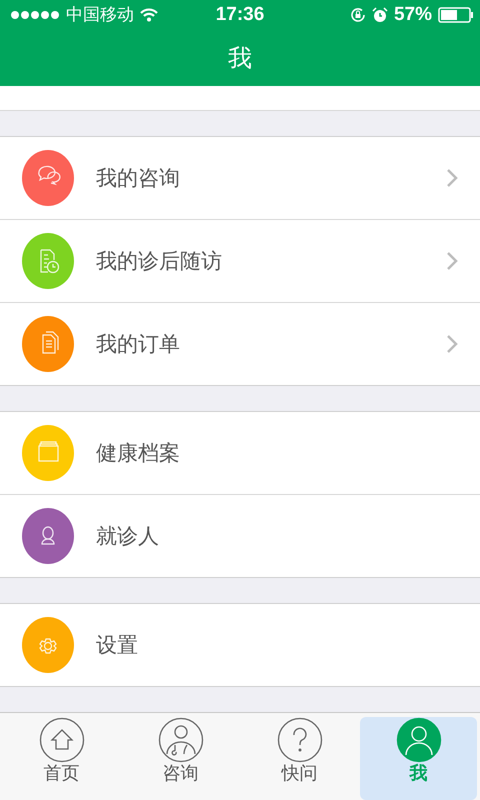 Image resolution: width=480 pixels, height=800 pixels. What do you see at coordinates (380, 14) in the screenshot?
I see `alarm-icon` at bounding box center [380, 14].